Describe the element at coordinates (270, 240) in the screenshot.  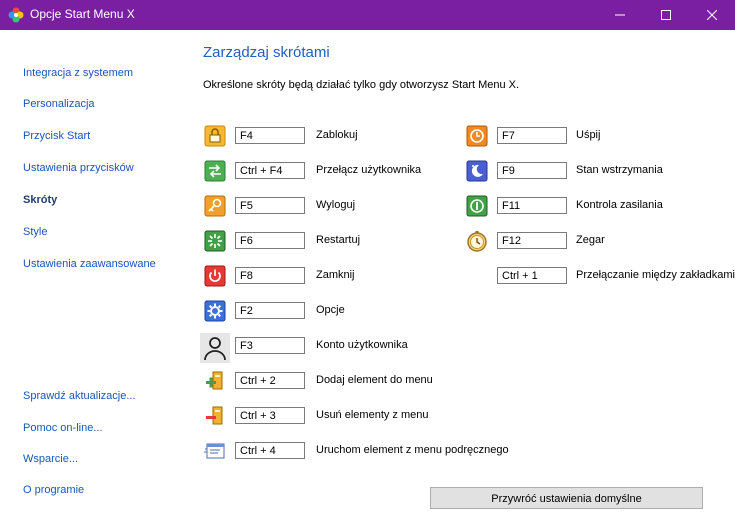
I see `restart-shortcut-input` at that location.